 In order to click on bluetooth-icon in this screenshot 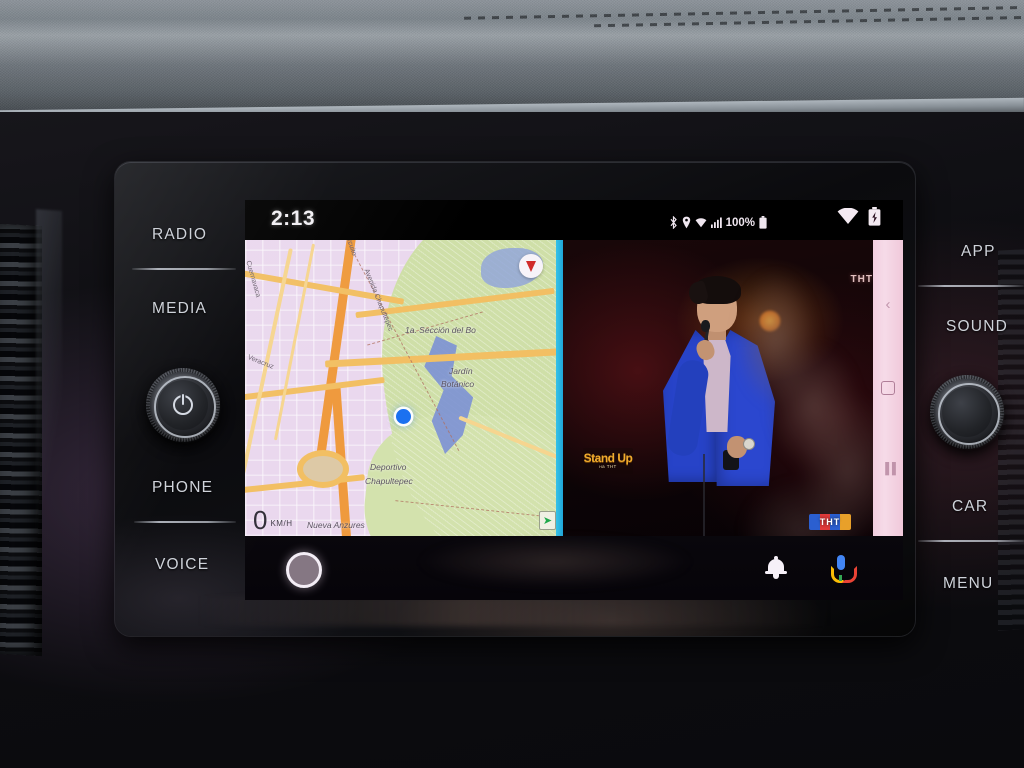, I will do `click(673, 222)`.